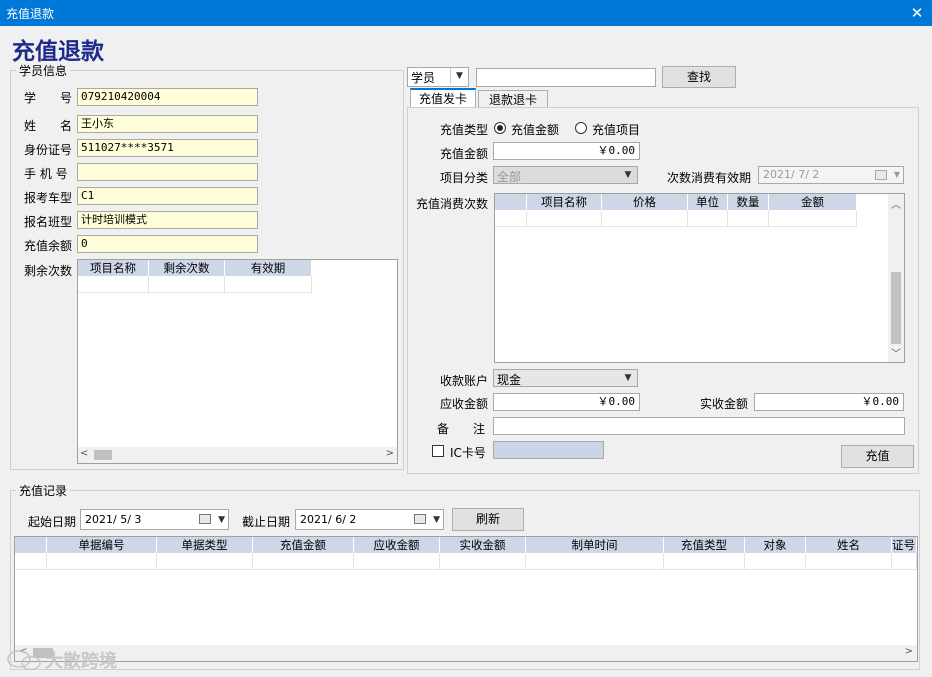  What do you see at coordinates (709, 178) in the screenshot?
I see `validity-label: 次数消费有效期` at bounding box center [709, 178].